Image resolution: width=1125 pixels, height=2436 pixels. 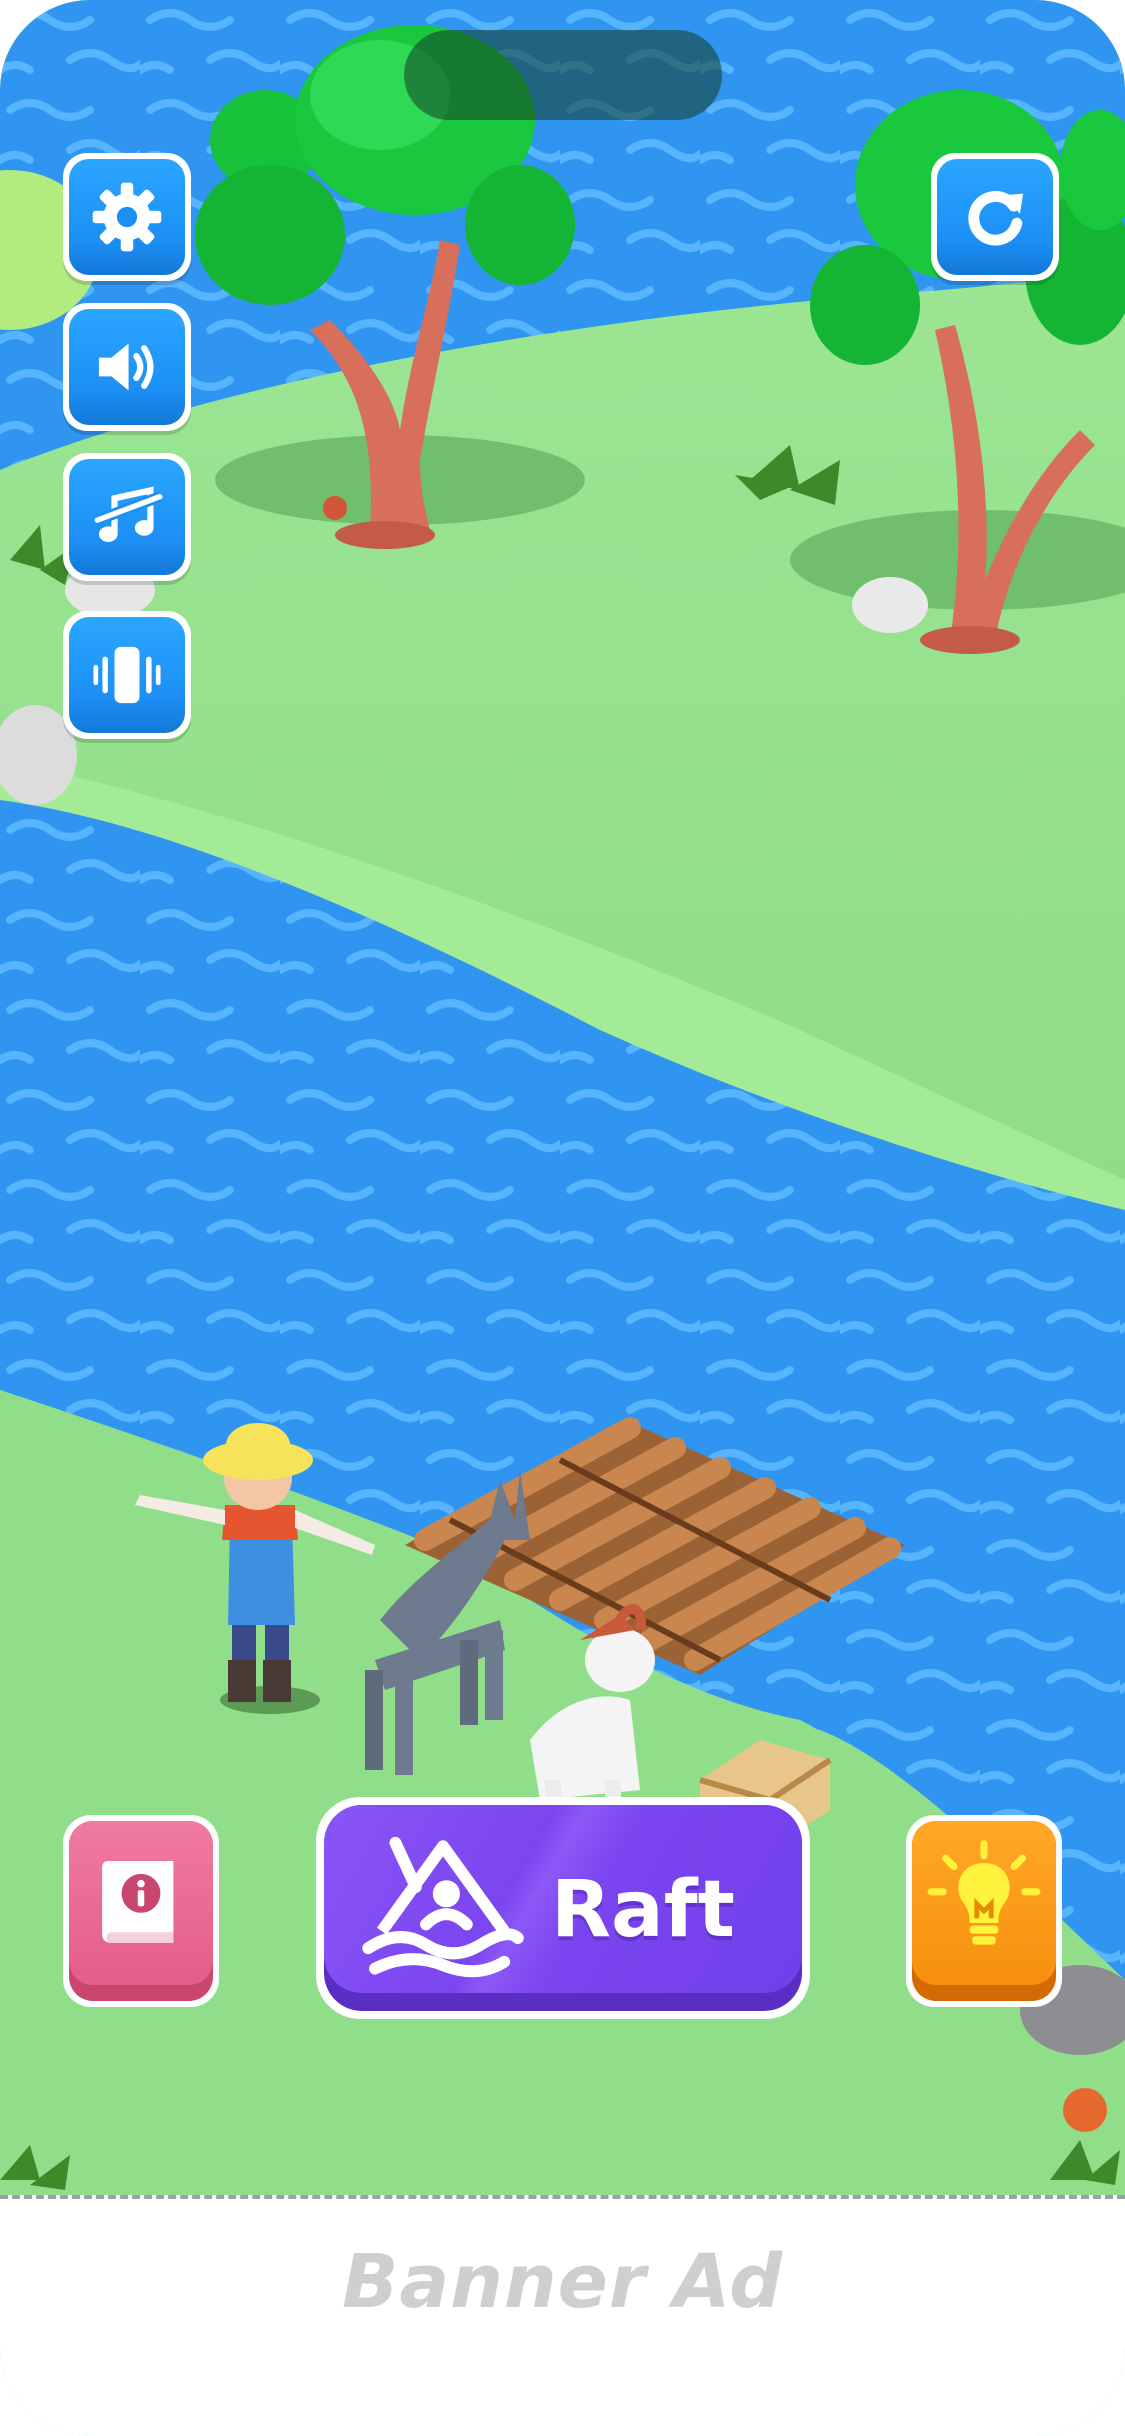 I want to click on vibration-button, so click(x=127, y=675).